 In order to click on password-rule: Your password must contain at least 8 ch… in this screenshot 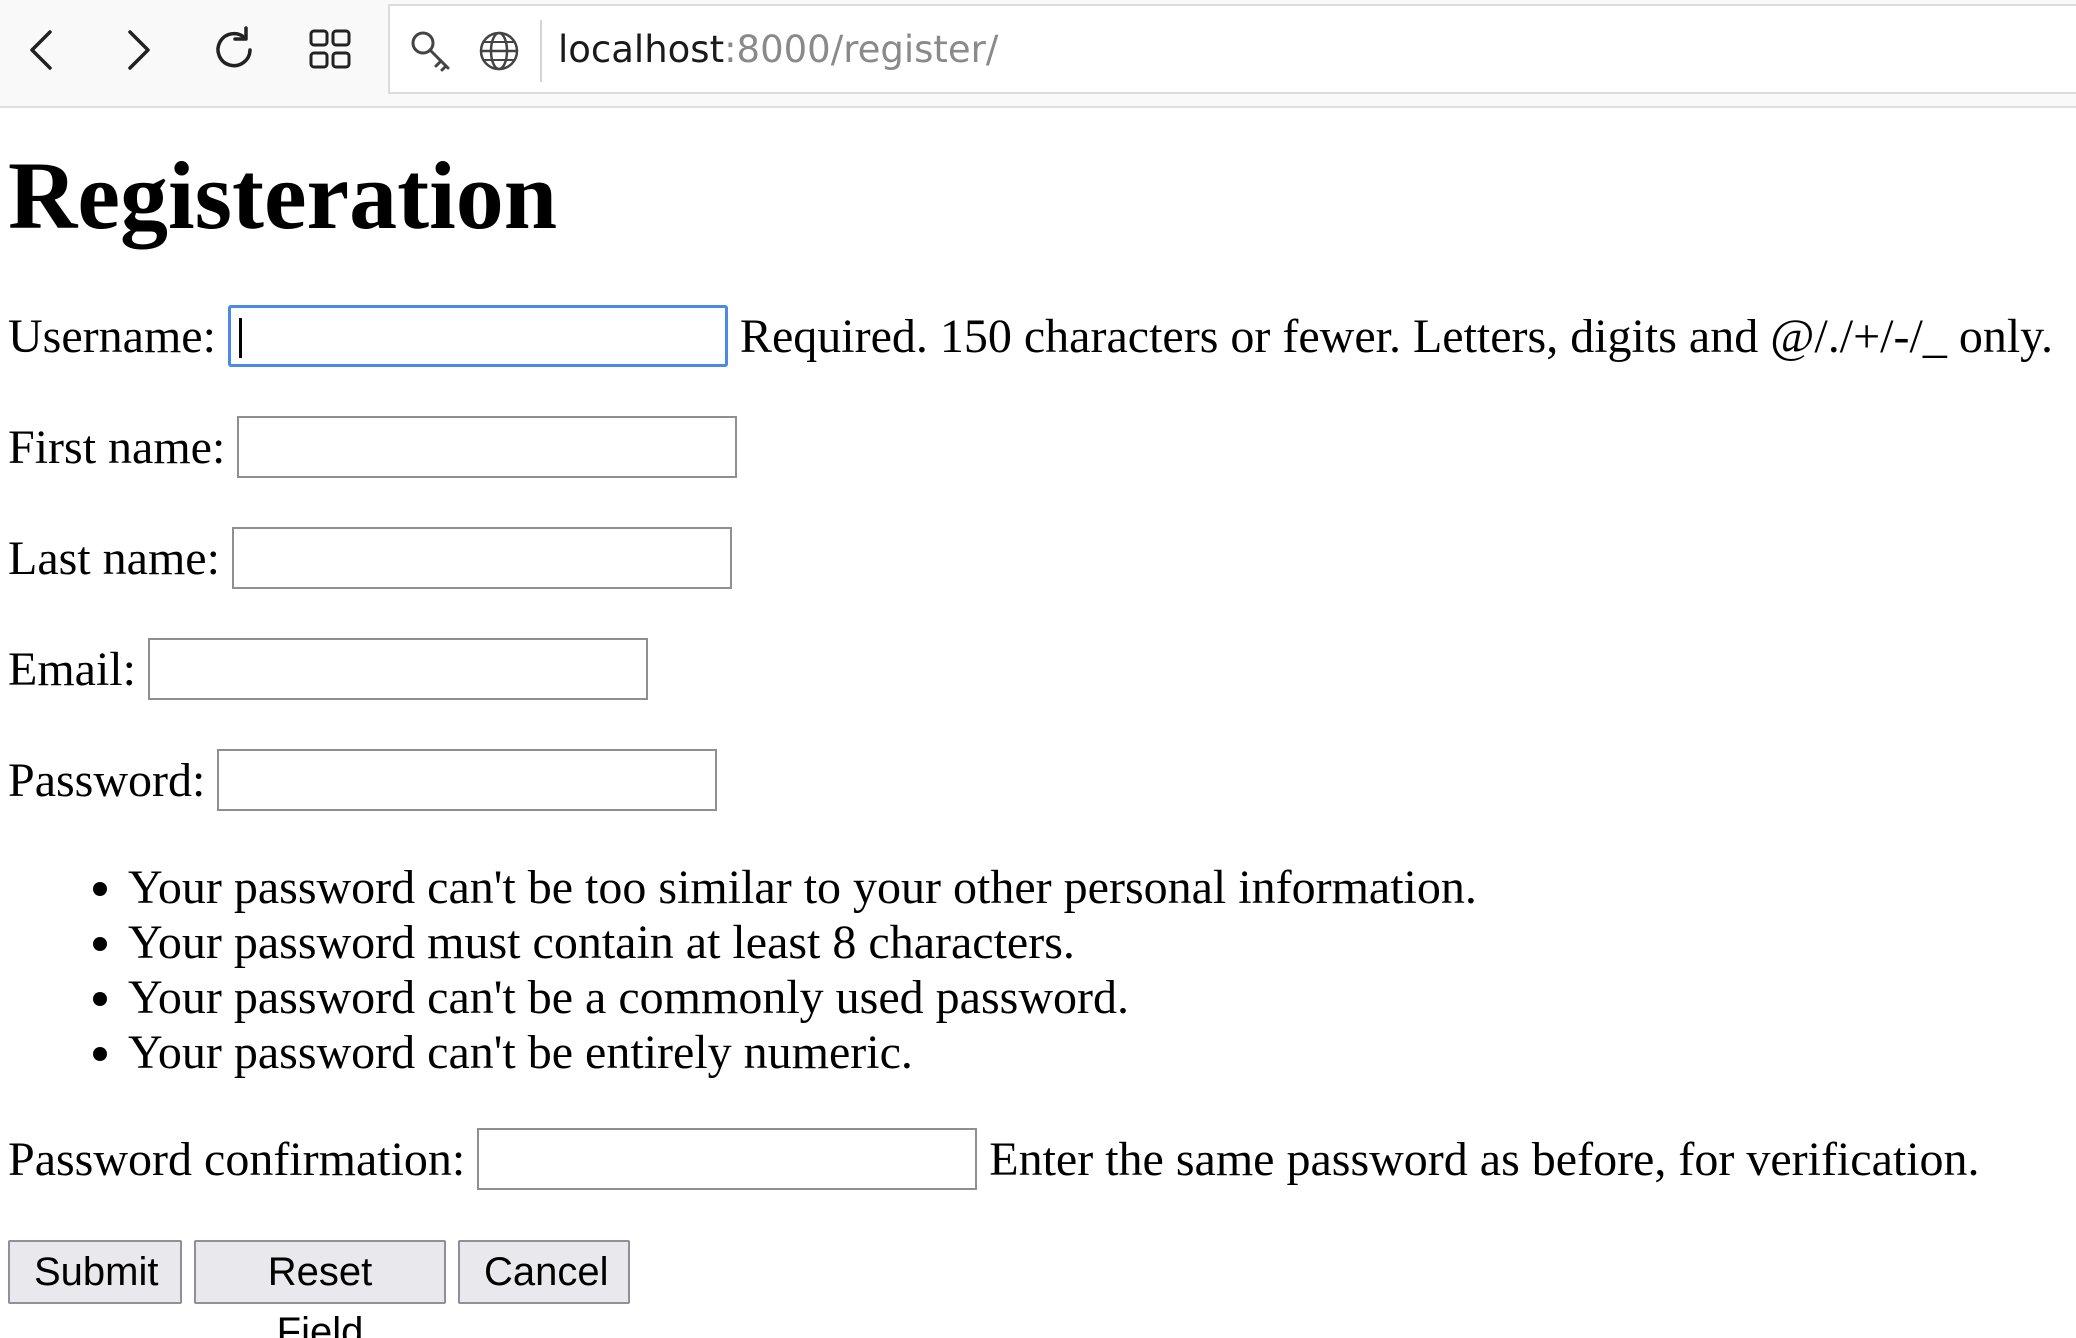, I will do `click(802, 942)`.